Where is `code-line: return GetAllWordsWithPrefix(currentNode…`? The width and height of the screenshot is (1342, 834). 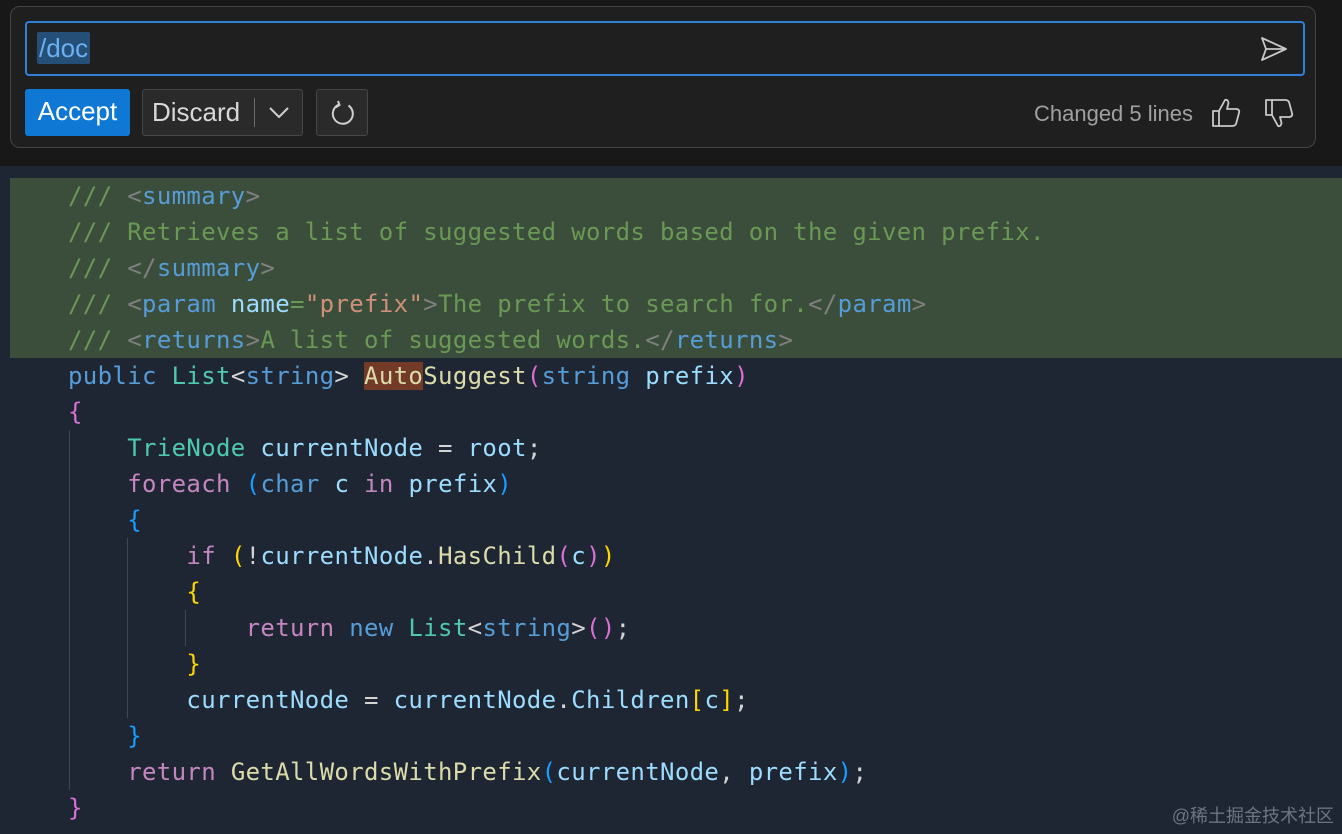 code-line: return GetAllWordsWithPrefix(currentNode… is located at coordinates (467, 772).